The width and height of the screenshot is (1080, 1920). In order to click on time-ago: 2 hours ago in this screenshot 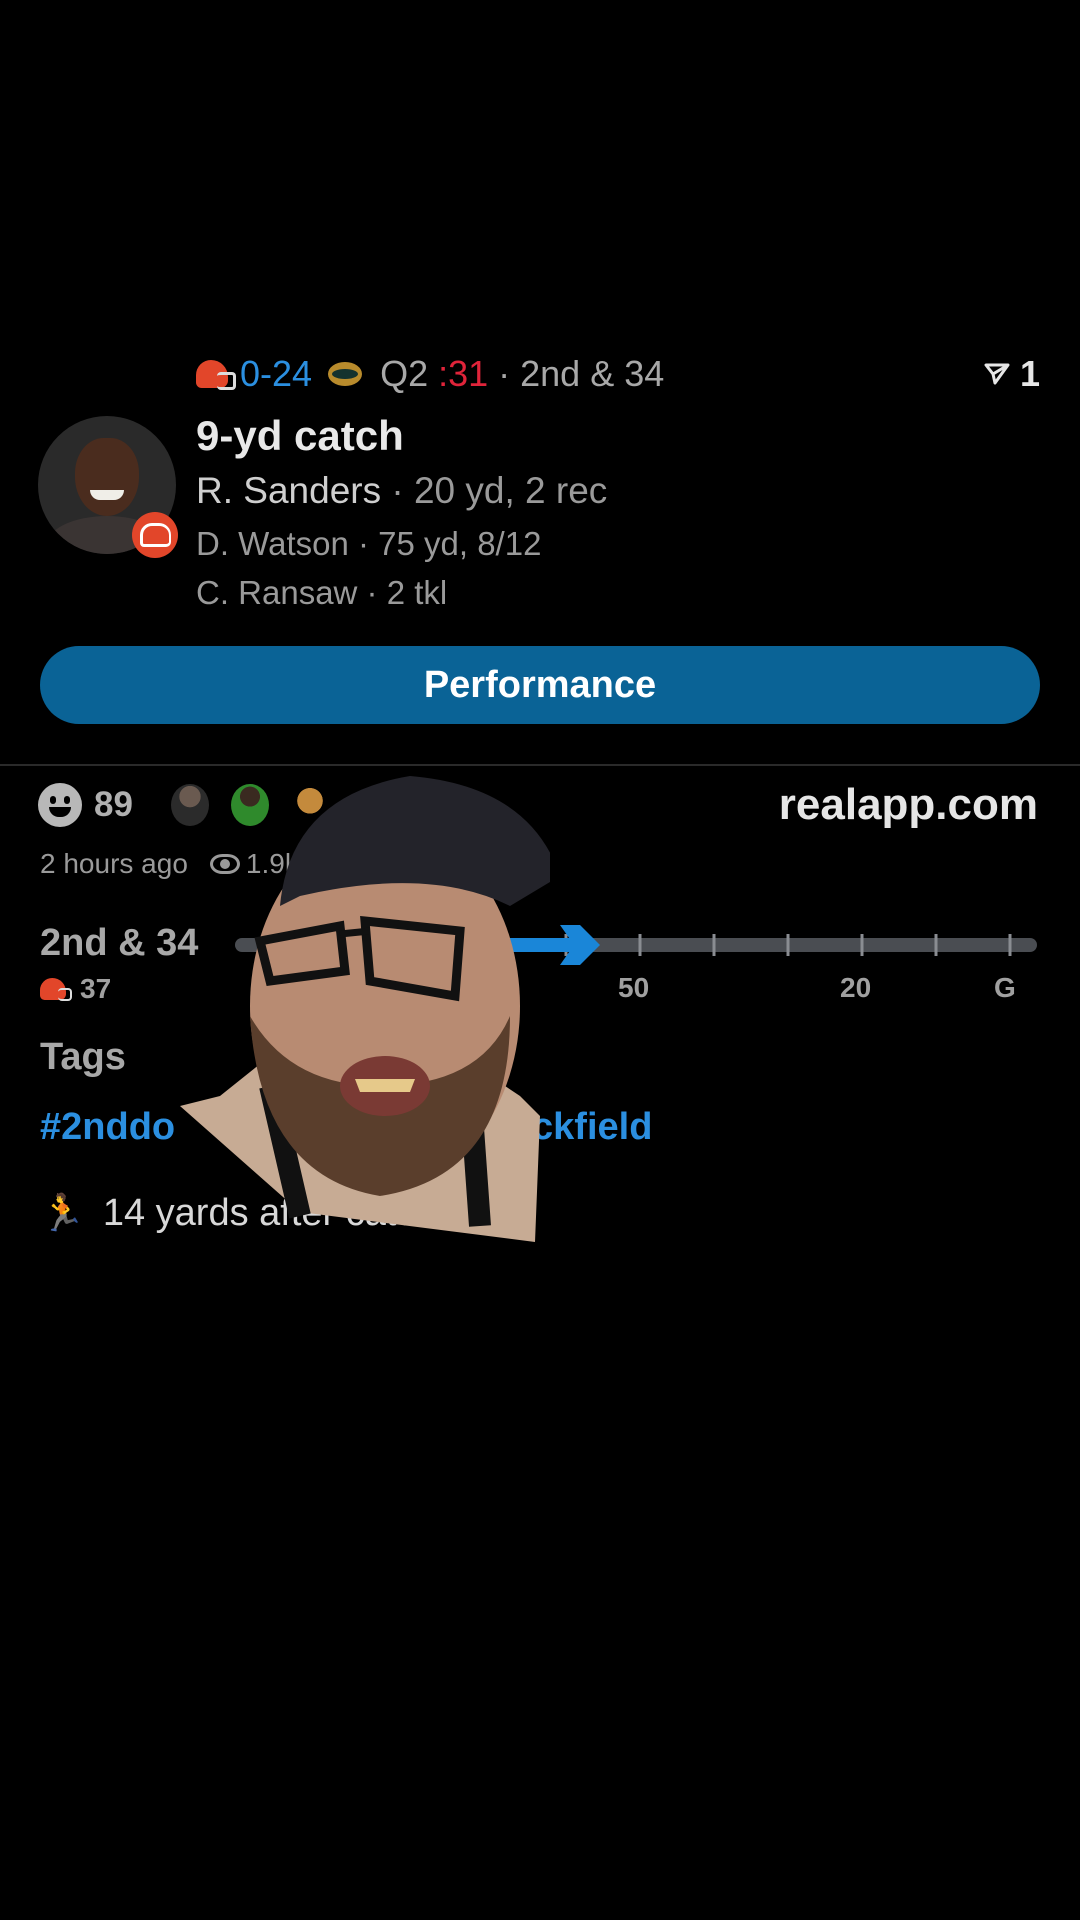, I will do `click(114, 863)`.